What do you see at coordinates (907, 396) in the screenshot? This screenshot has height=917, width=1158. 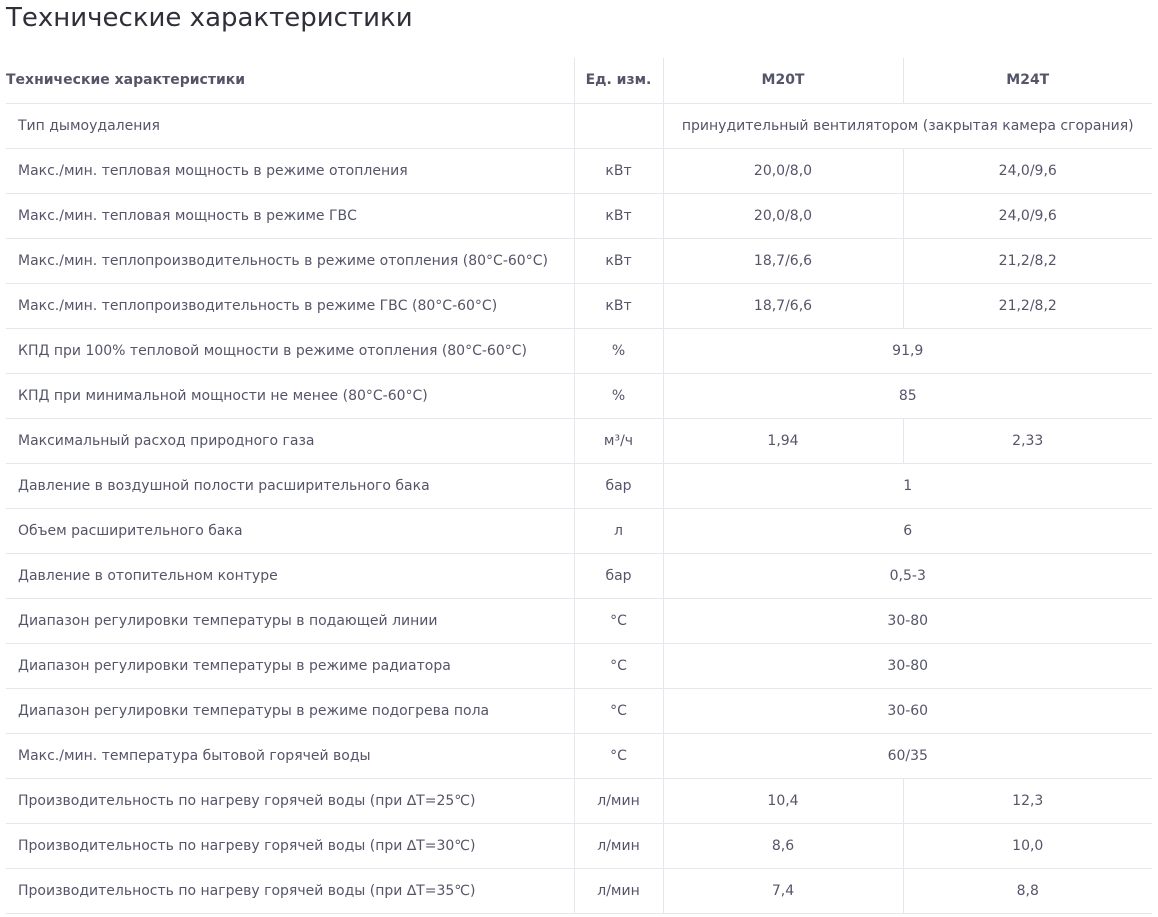 I see `row-value-shared: 85` at bounding box center [907, 396].